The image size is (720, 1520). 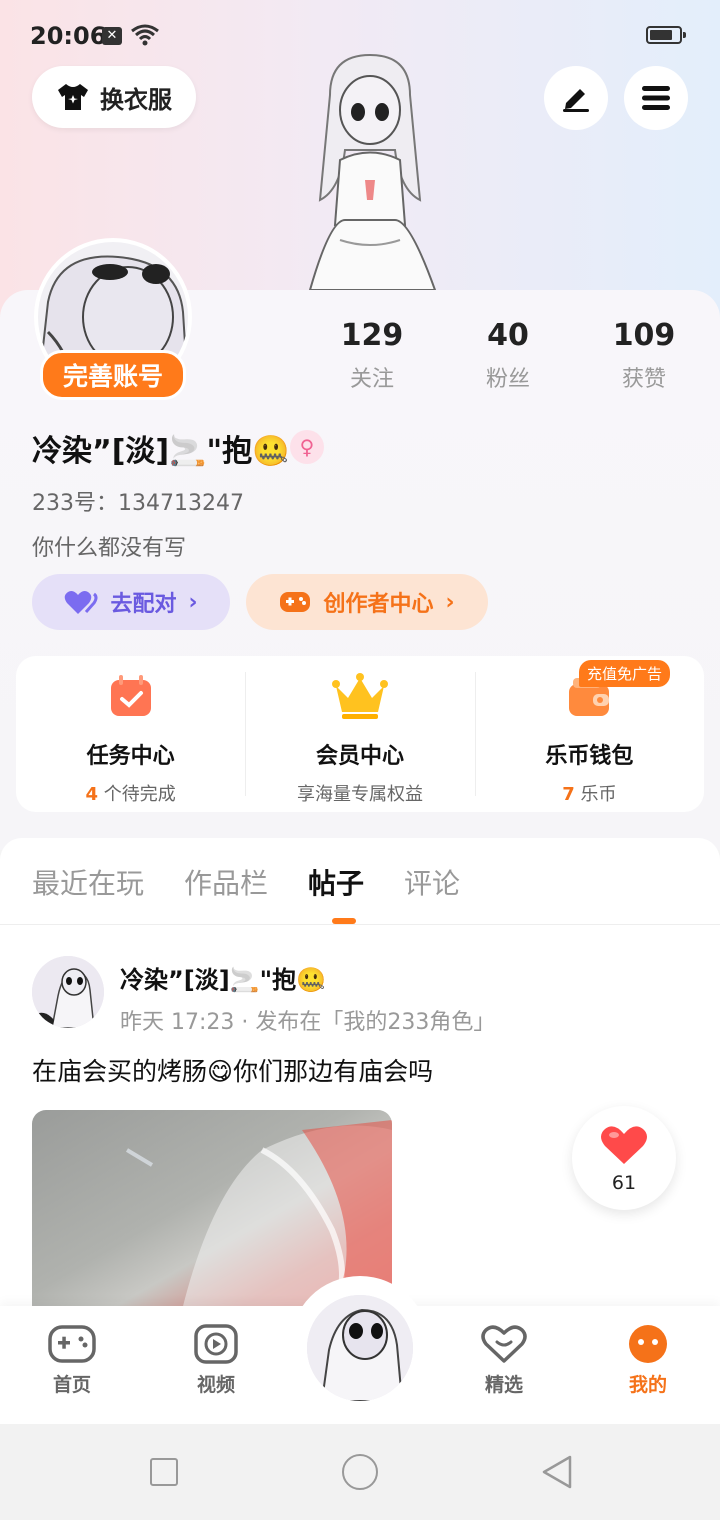 I want to click on heart-outline-icon, so click(x=504, y=1344).